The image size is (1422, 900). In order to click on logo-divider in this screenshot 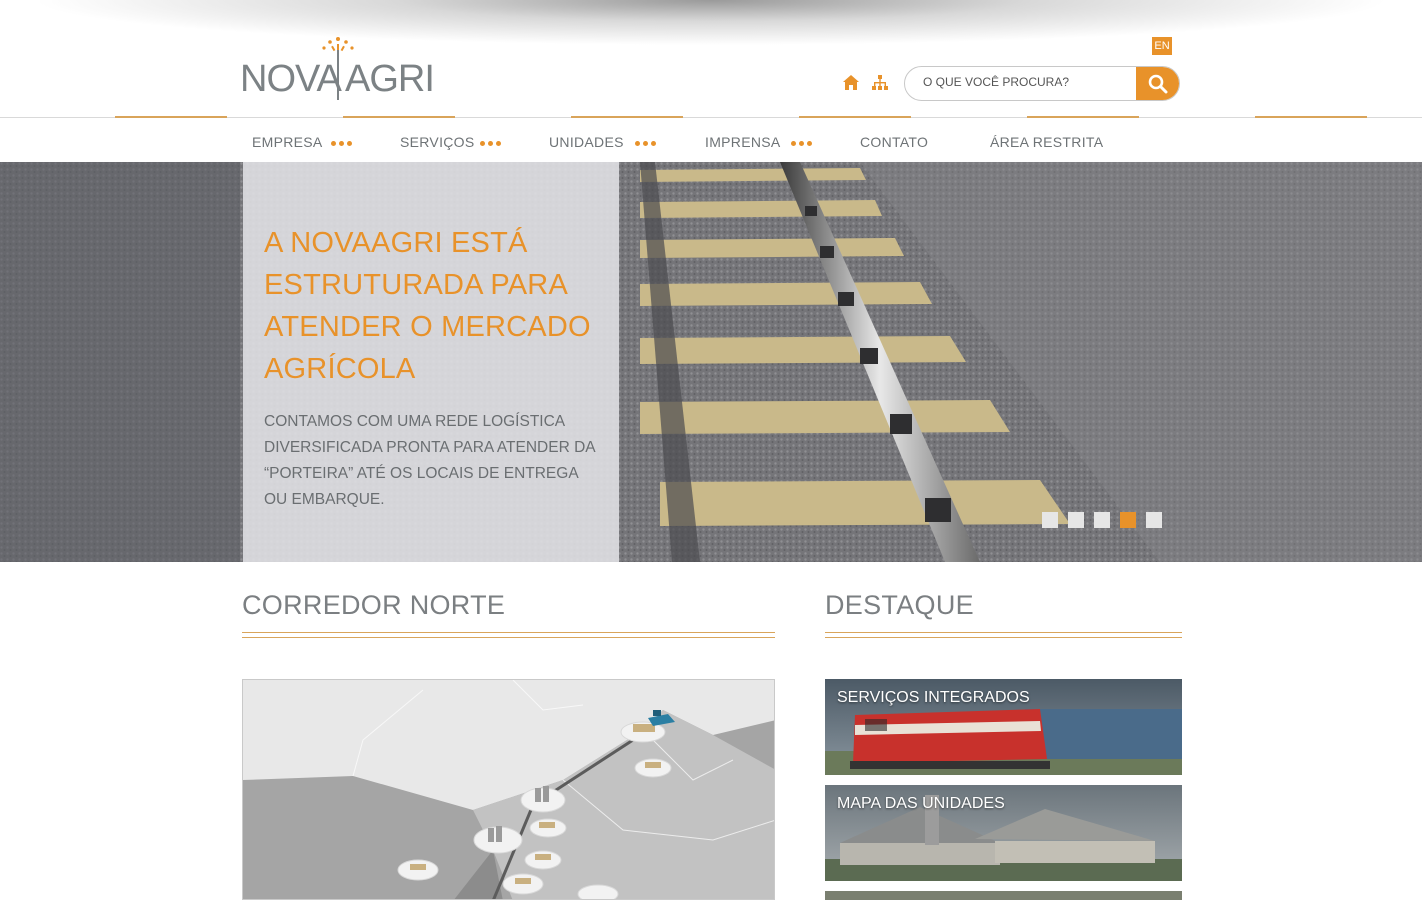, I will do `click(338, 75)`.